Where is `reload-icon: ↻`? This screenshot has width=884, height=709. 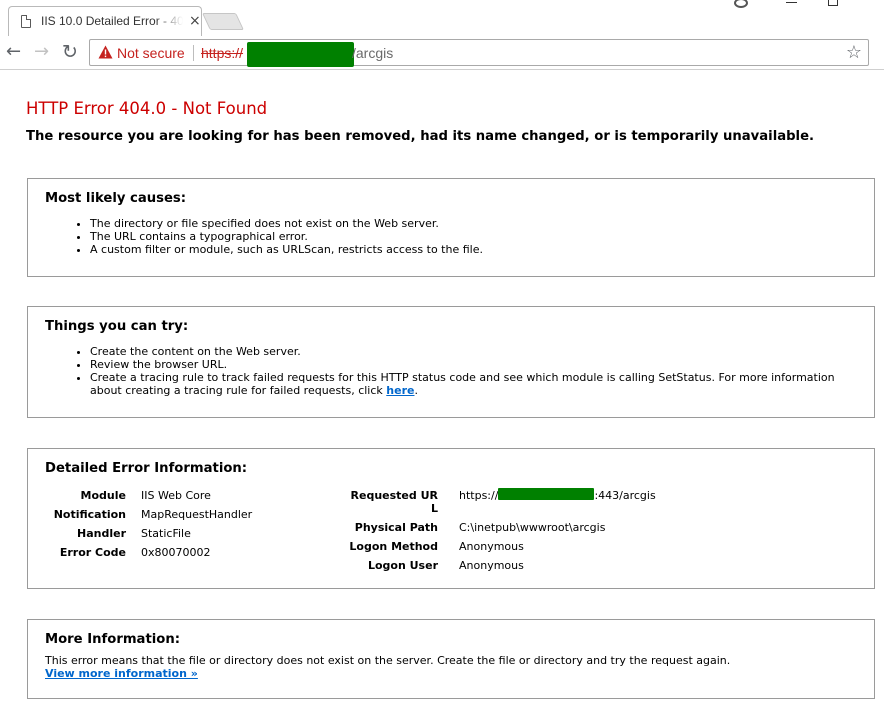
reload-icon: ↻ is located at coordinates (70, 52).